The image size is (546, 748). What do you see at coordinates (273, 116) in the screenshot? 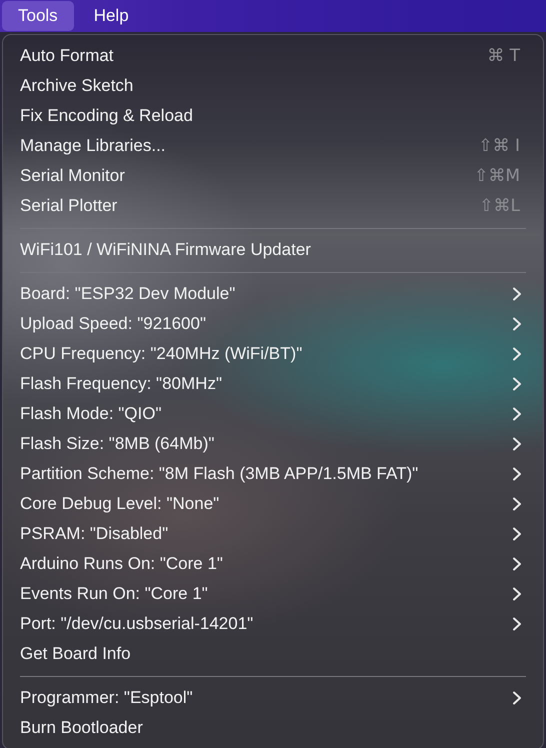
I see `menu-item: Fix Encoding & Reload` at bounding box center [273, 116].